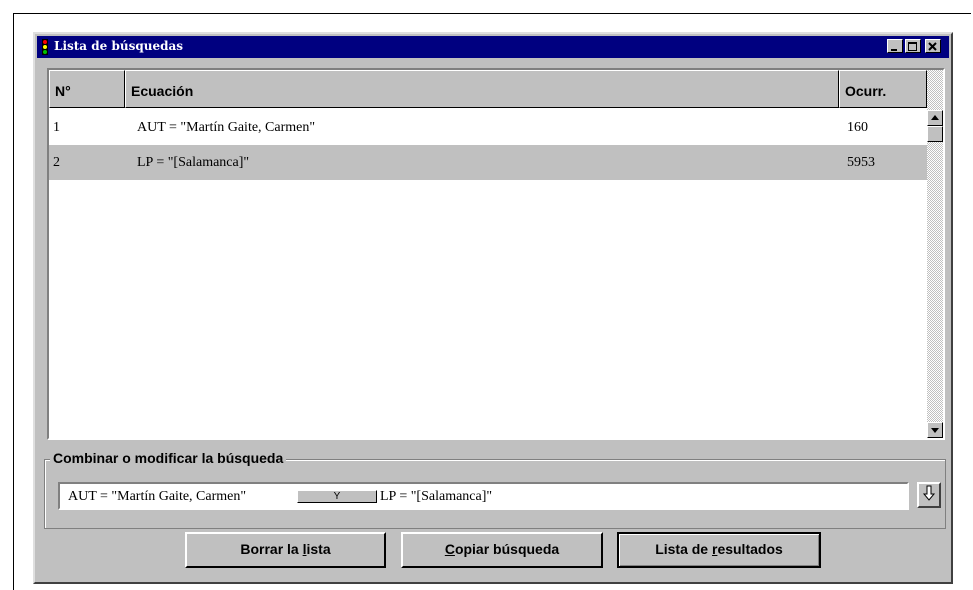  I want to click on results-list-button: Lista de resultados, so click(719, 550).